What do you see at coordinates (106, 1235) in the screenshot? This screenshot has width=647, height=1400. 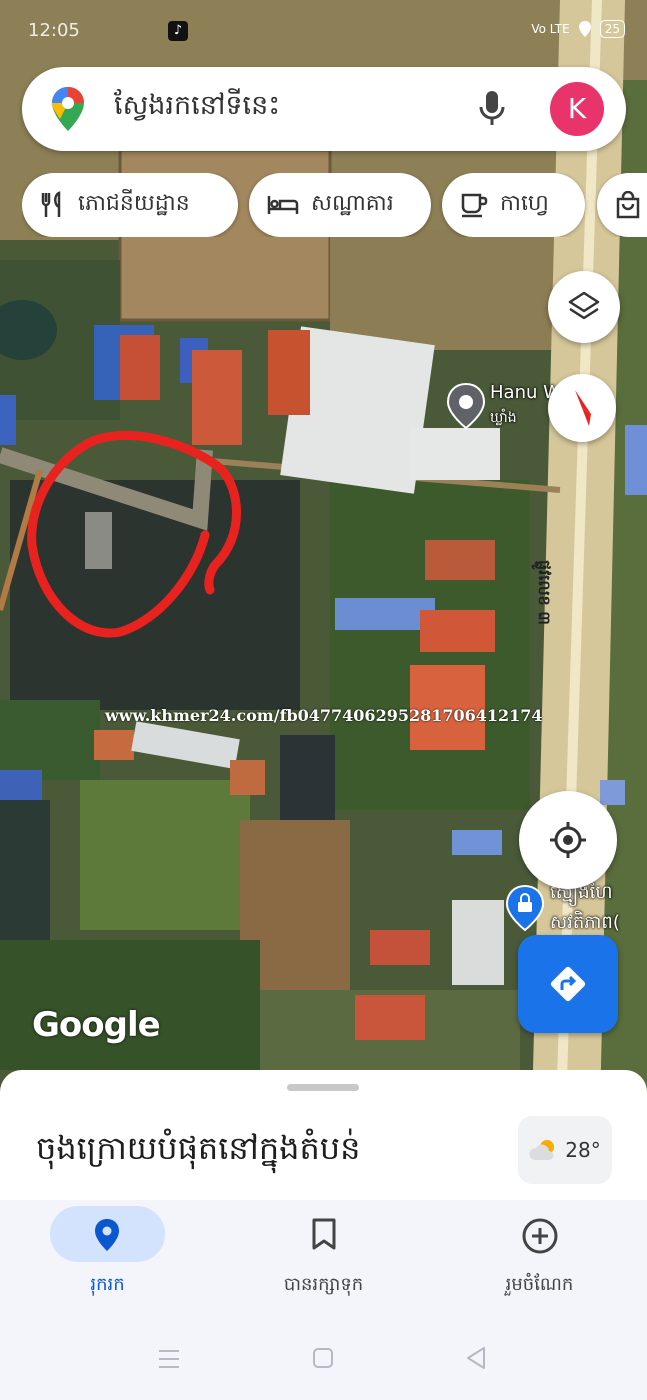 I see `location-pin-icon` at bounding box center [106, 1235].